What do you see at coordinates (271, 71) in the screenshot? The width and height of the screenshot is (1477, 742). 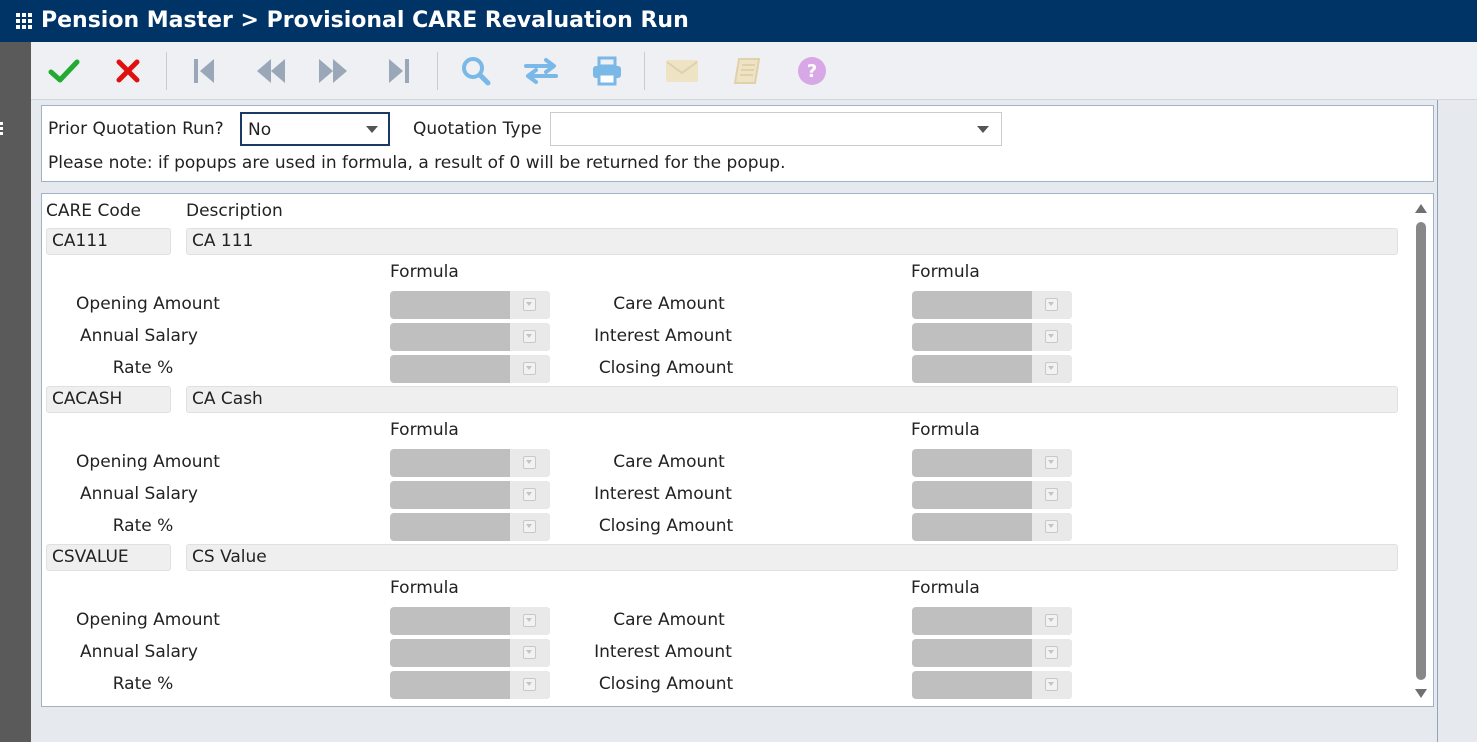 I see `previous-record-button` at bounding box center [271, 71].